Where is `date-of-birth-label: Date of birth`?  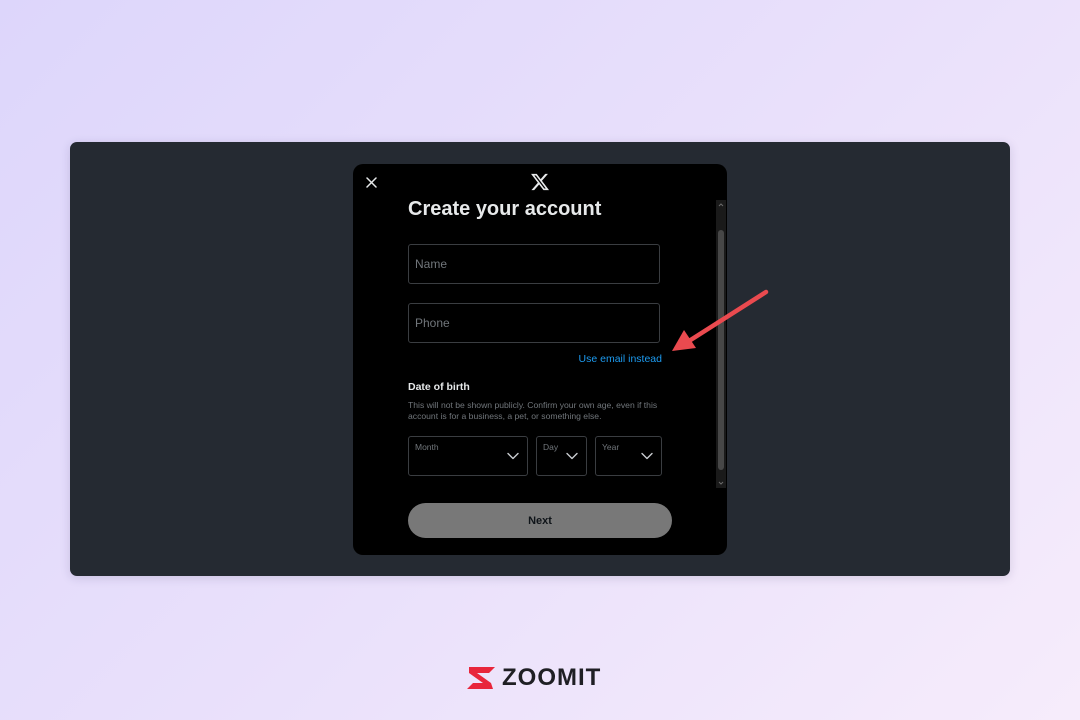
date-of-birth-label: Date of birth is located at coordinates (439, 387).